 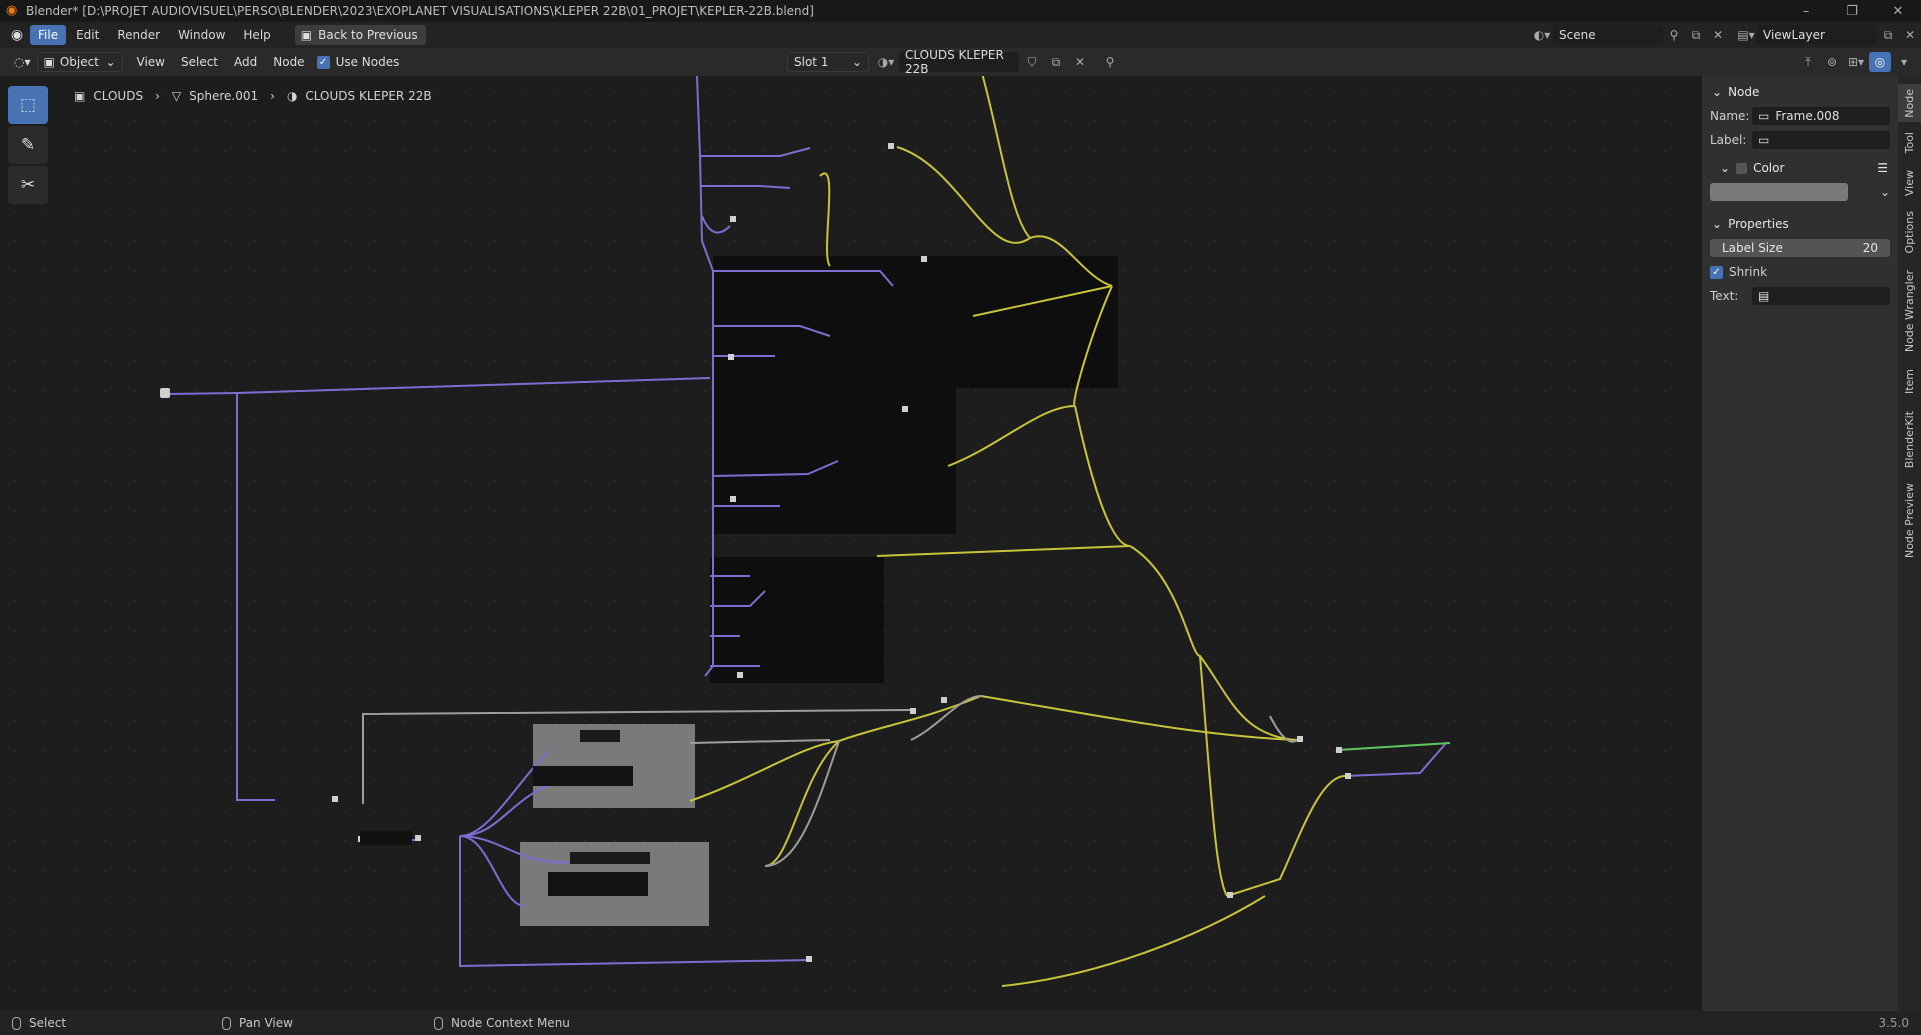 What do you see at coordinates (1821, 116) in the screenshot?
I see `node-name-field: ▭ Frame.008` at bounding box center [1821, 116].